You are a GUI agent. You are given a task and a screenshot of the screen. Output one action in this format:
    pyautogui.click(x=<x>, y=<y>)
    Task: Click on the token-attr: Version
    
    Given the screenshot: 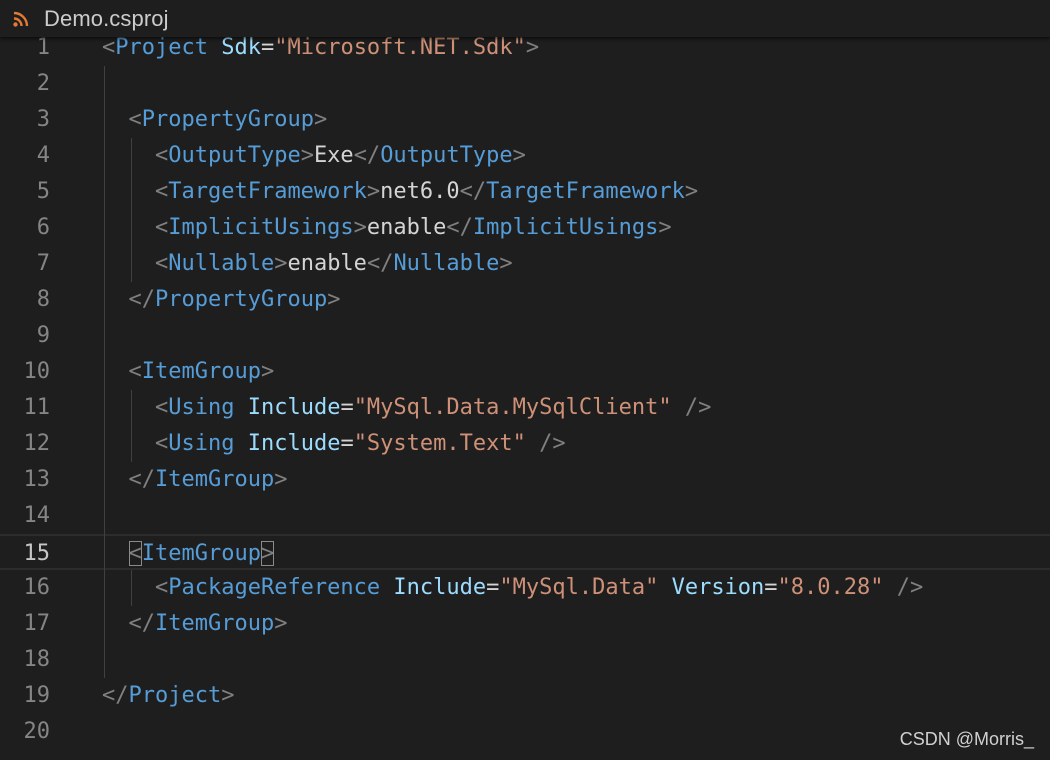 What is the action you would take?
    pyautogui.click(x=718, y=587)
    